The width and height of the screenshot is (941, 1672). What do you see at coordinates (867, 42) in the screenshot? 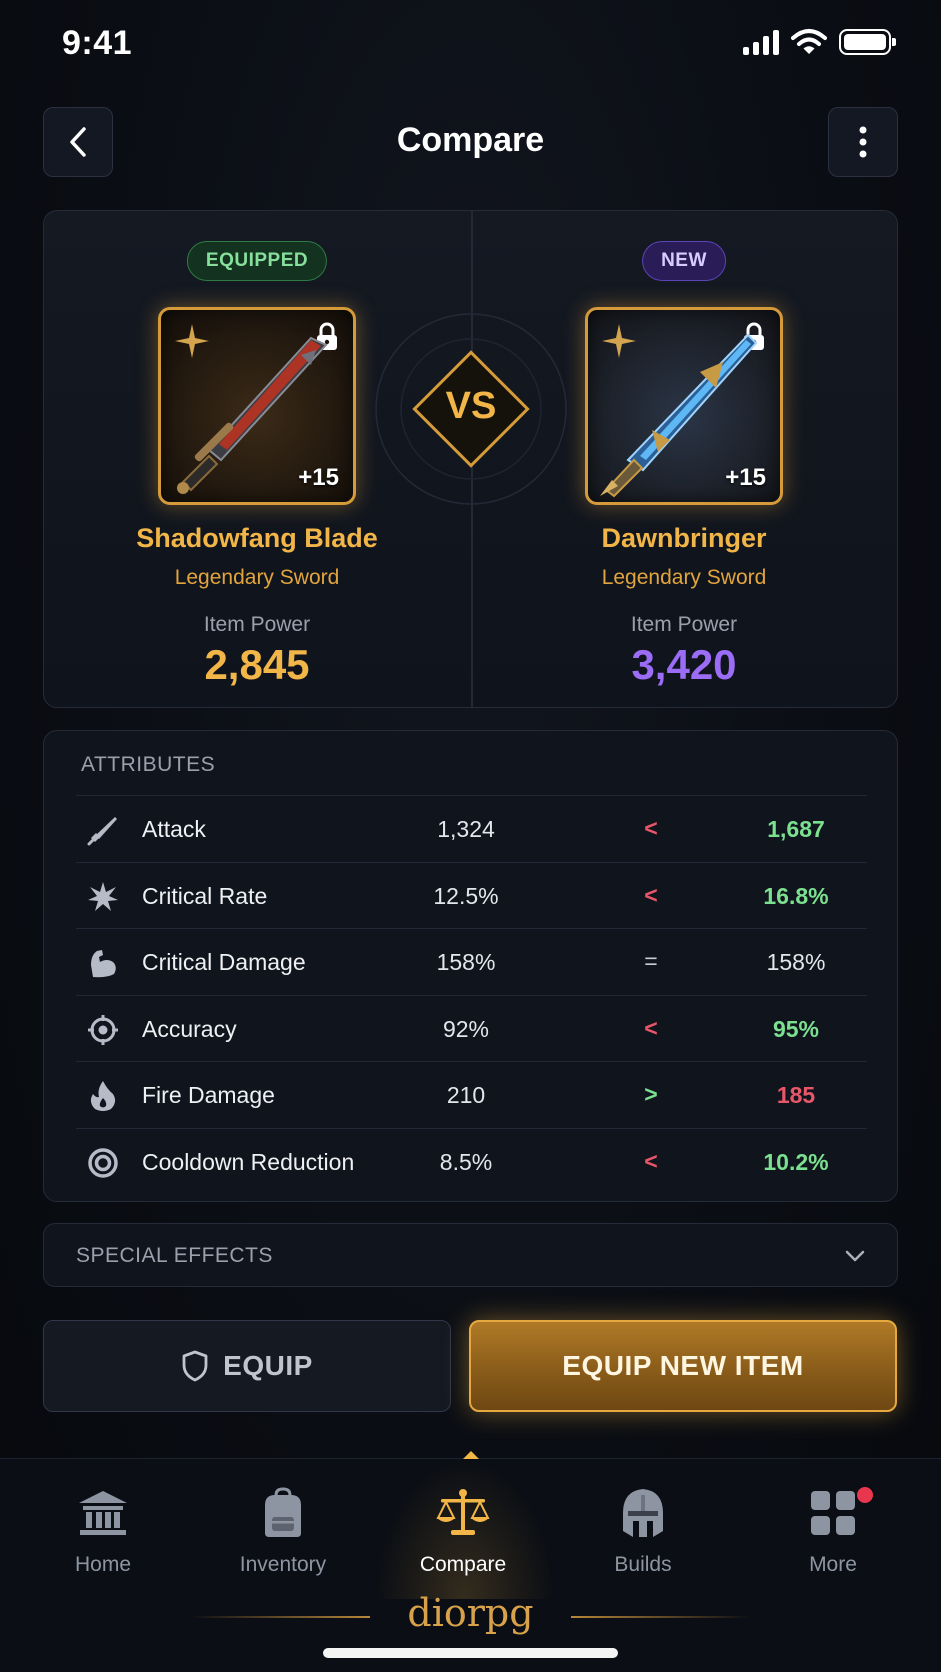
I see `battery-icon` at bounding box center [867, 42].